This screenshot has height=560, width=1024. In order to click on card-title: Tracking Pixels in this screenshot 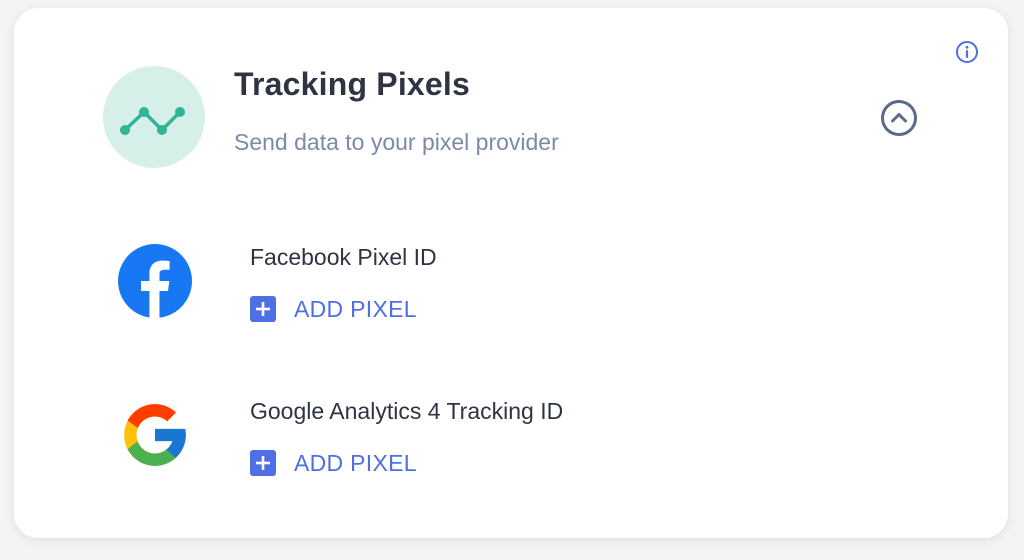, I will do `click(352, 84)`.